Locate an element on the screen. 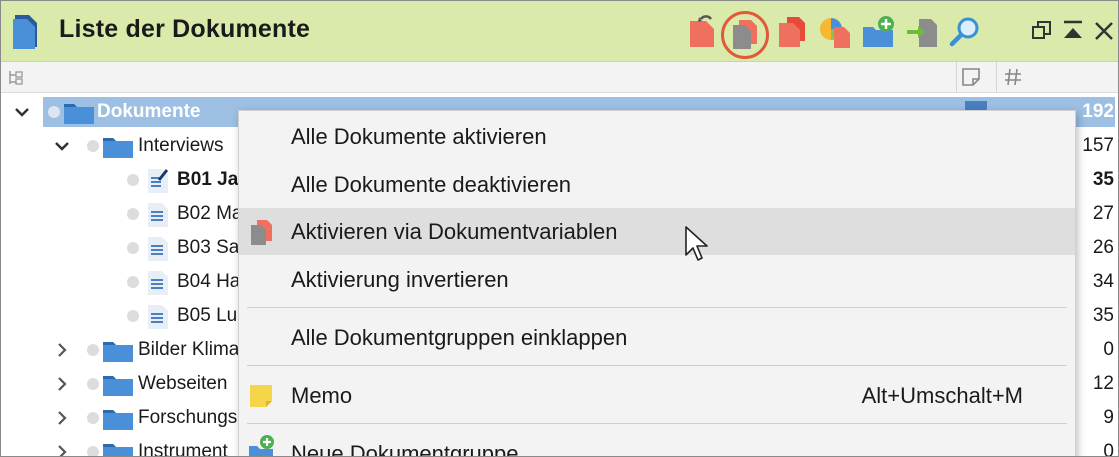 The width and height of the screenshot is (1119, 457). tree-row-label: B02 Ma is located at coordinates (210, 213).